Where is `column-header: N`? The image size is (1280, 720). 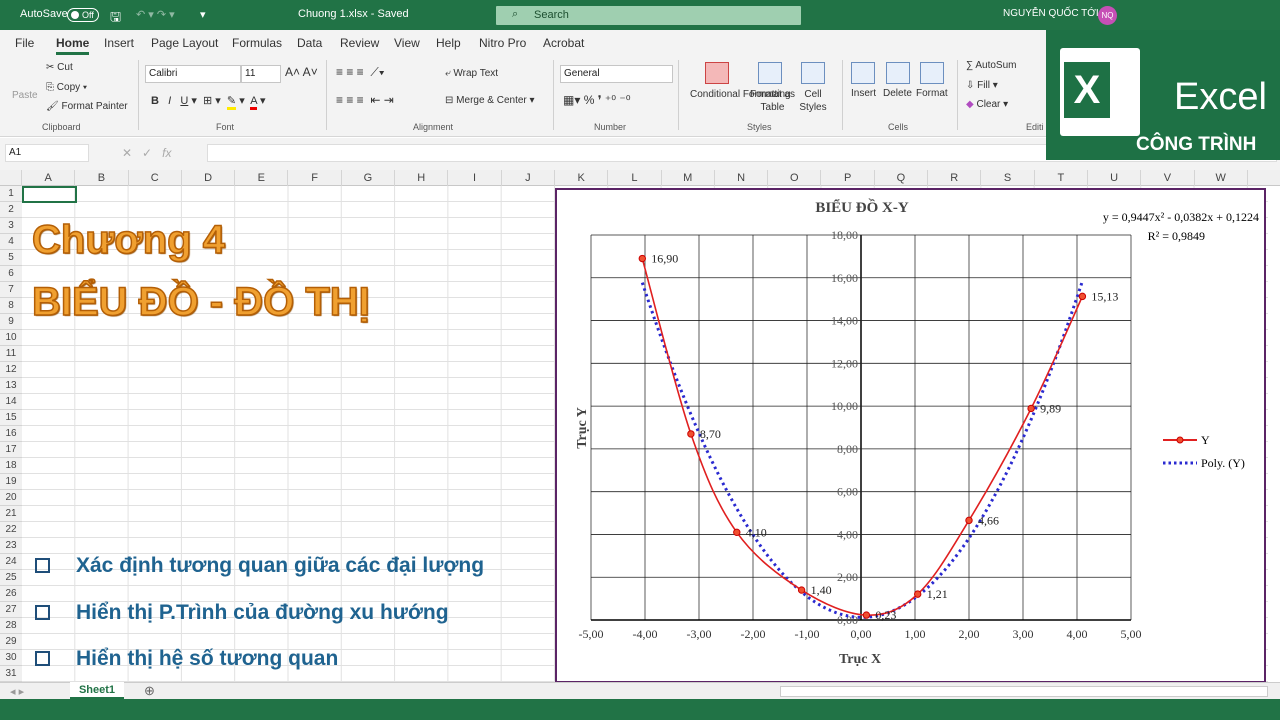 column-header: N is located at coordinates (742, 178).